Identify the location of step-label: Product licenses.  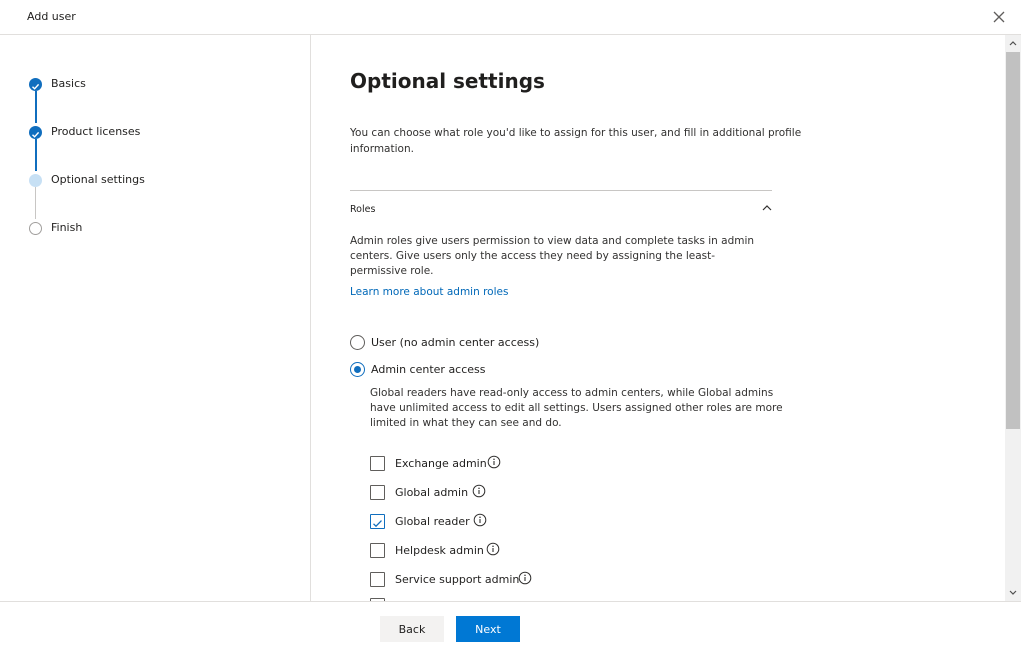
(96, 131).